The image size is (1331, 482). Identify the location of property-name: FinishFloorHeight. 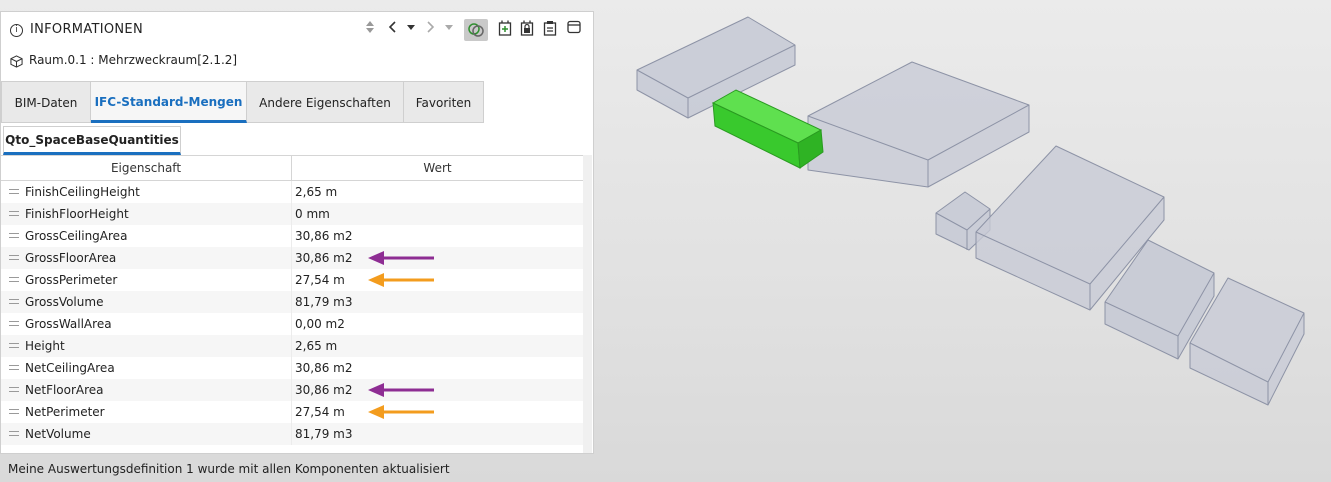
(77, 214).